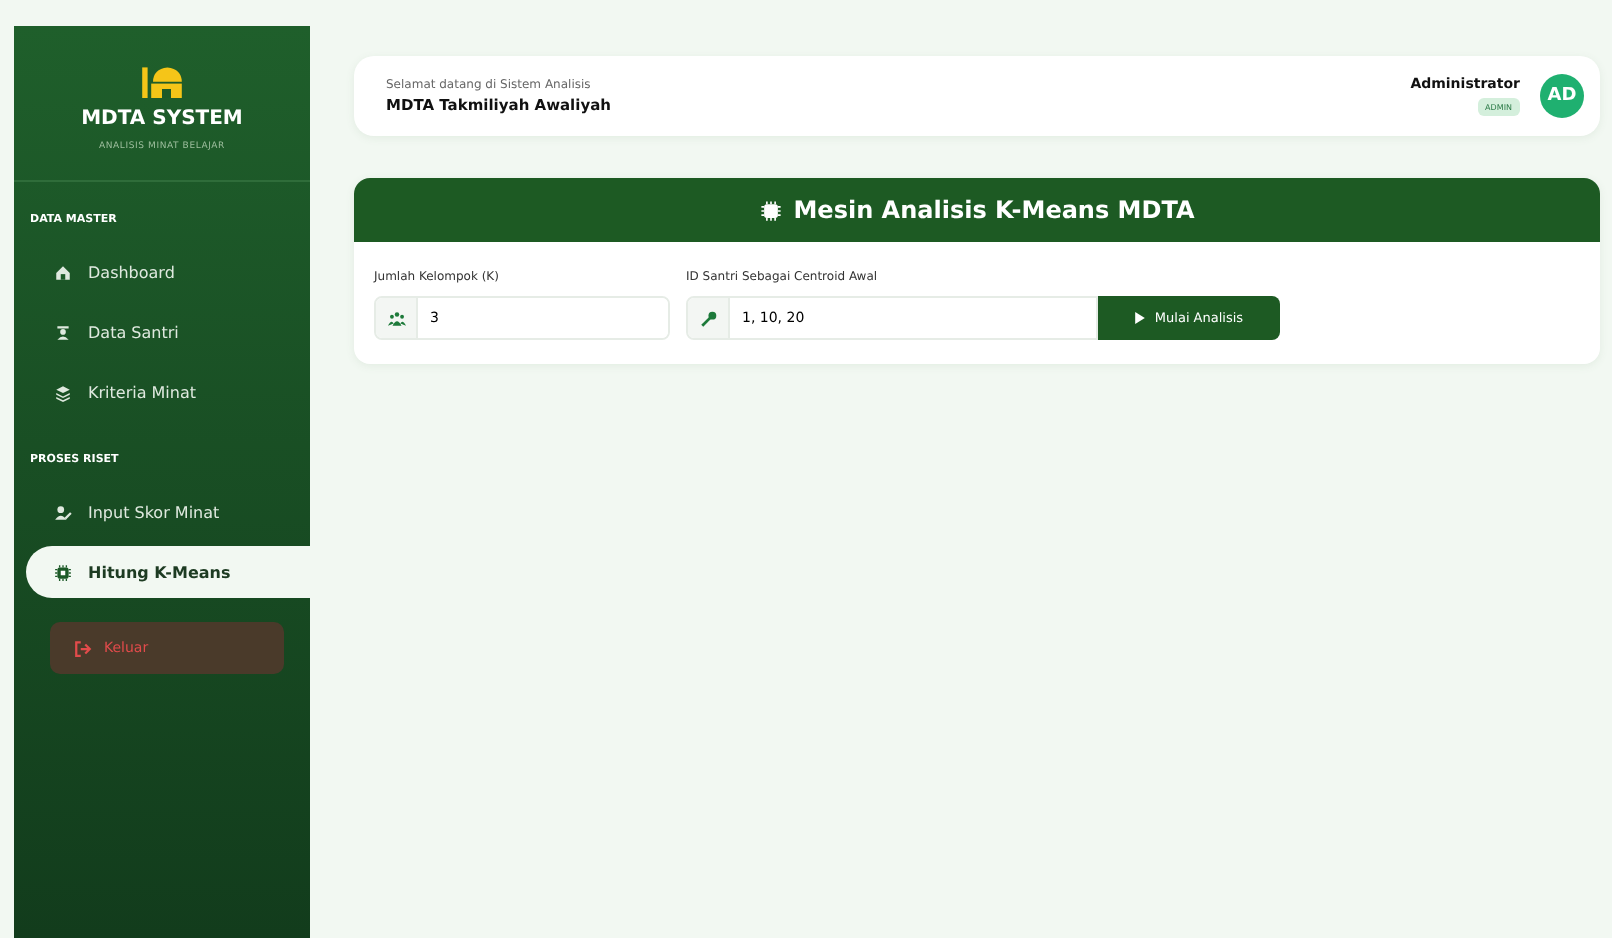 This screenshot has width=1612, height=938. Describe the element at coordinates (168, 572) in the screenshot. I see `nav-item: Hitung K-Means` at that location.